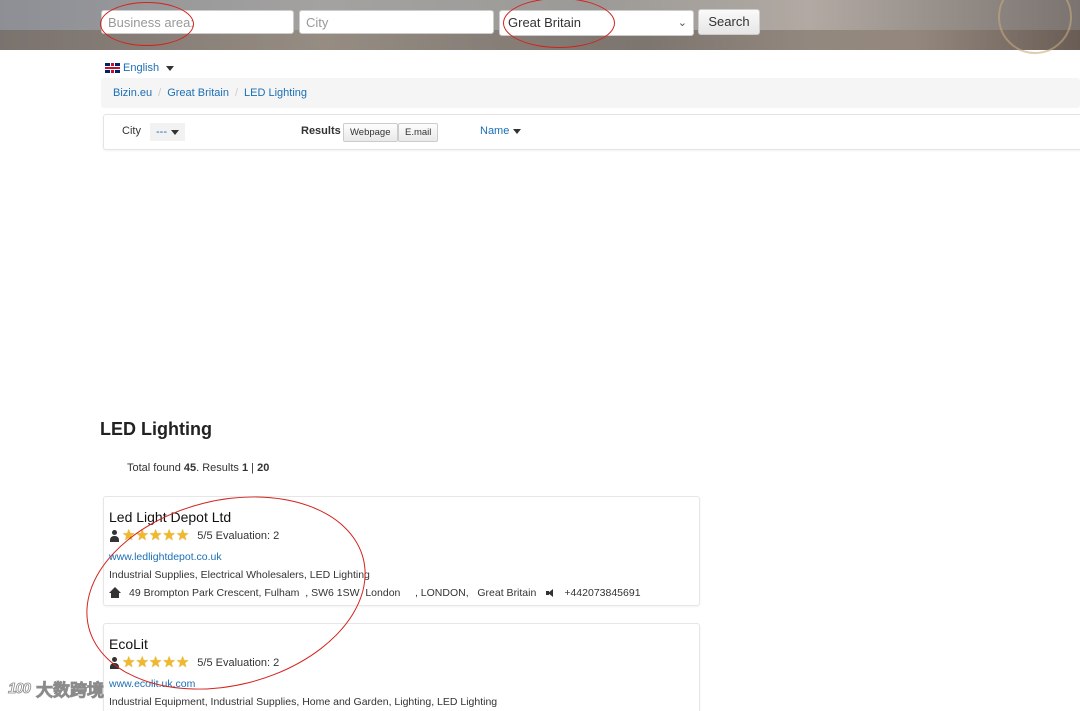 This screenshot has width=1080, height=711. What do you see at coordinates (198, 93) in the screenshot?
I see `breadcrumb-item-country: Great Britain` at bounding box center [198, 93].